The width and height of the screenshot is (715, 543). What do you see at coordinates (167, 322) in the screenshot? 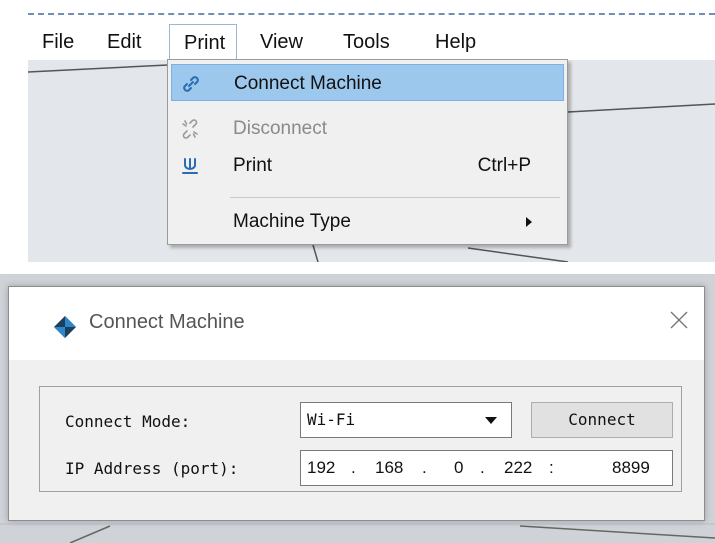
I see `dialog-title: Connect Machine` at bounding box center [167, 322].